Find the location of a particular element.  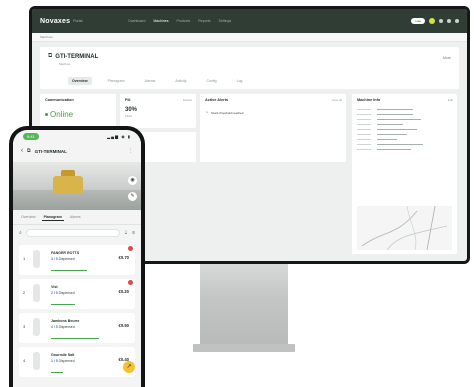

slot-stock: 2 / 5 Dispensed is located at coordinates (63, 293).